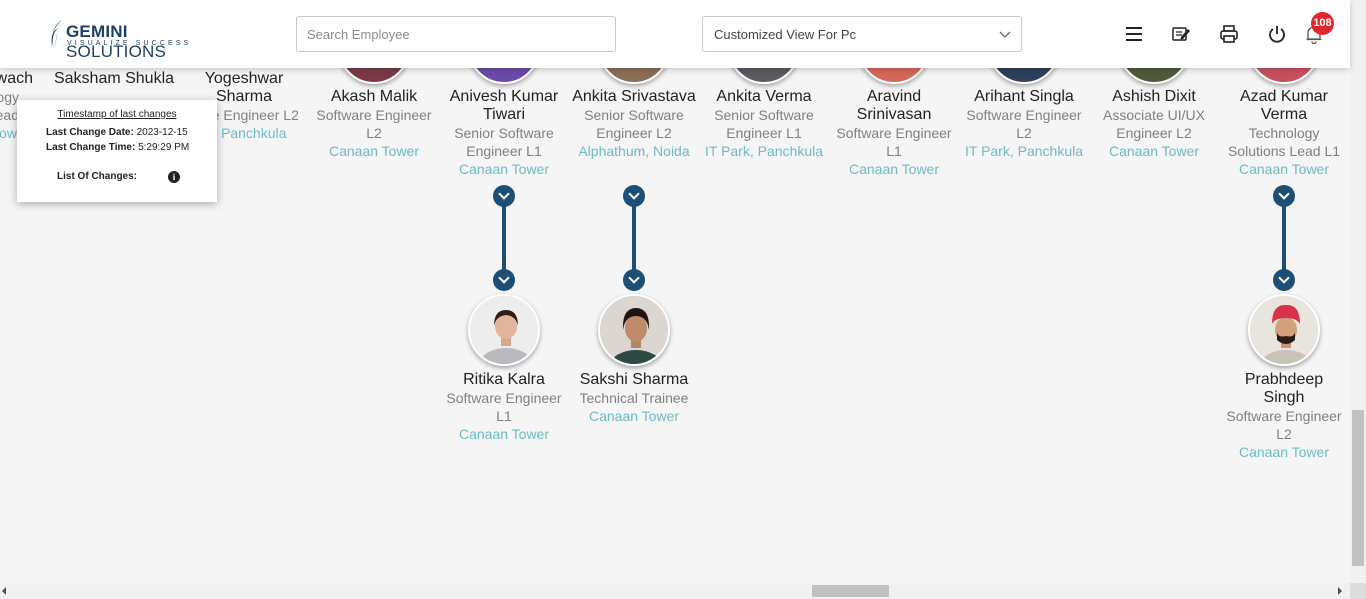  I want to click on horizontal-scrollbar-thumb, so click(850, 591).